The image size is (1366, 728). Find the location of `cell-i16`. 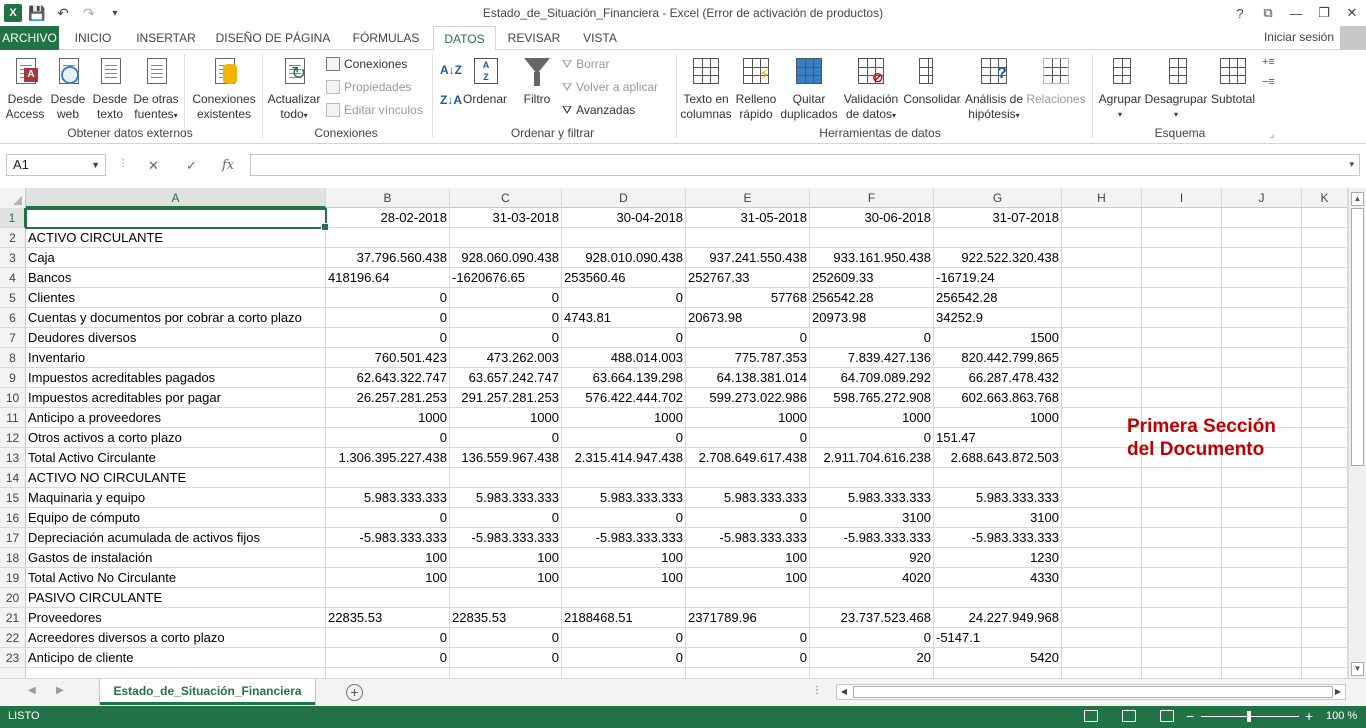

cell-i16 is located at coordinates (1182, 518).